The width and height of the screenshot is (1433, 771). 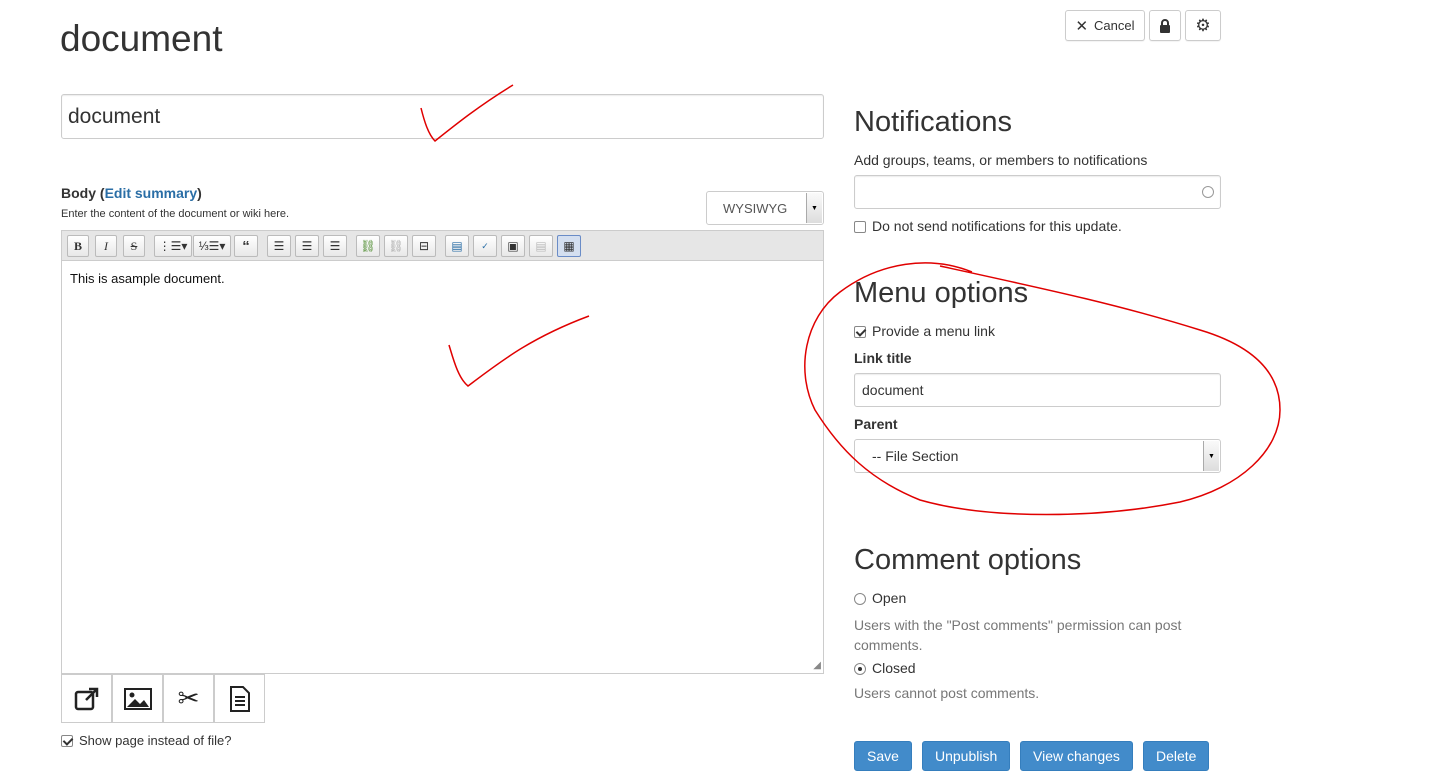 I want to click on numbered-list-icon: ⅓☰▾, so click(x=212, y=246).